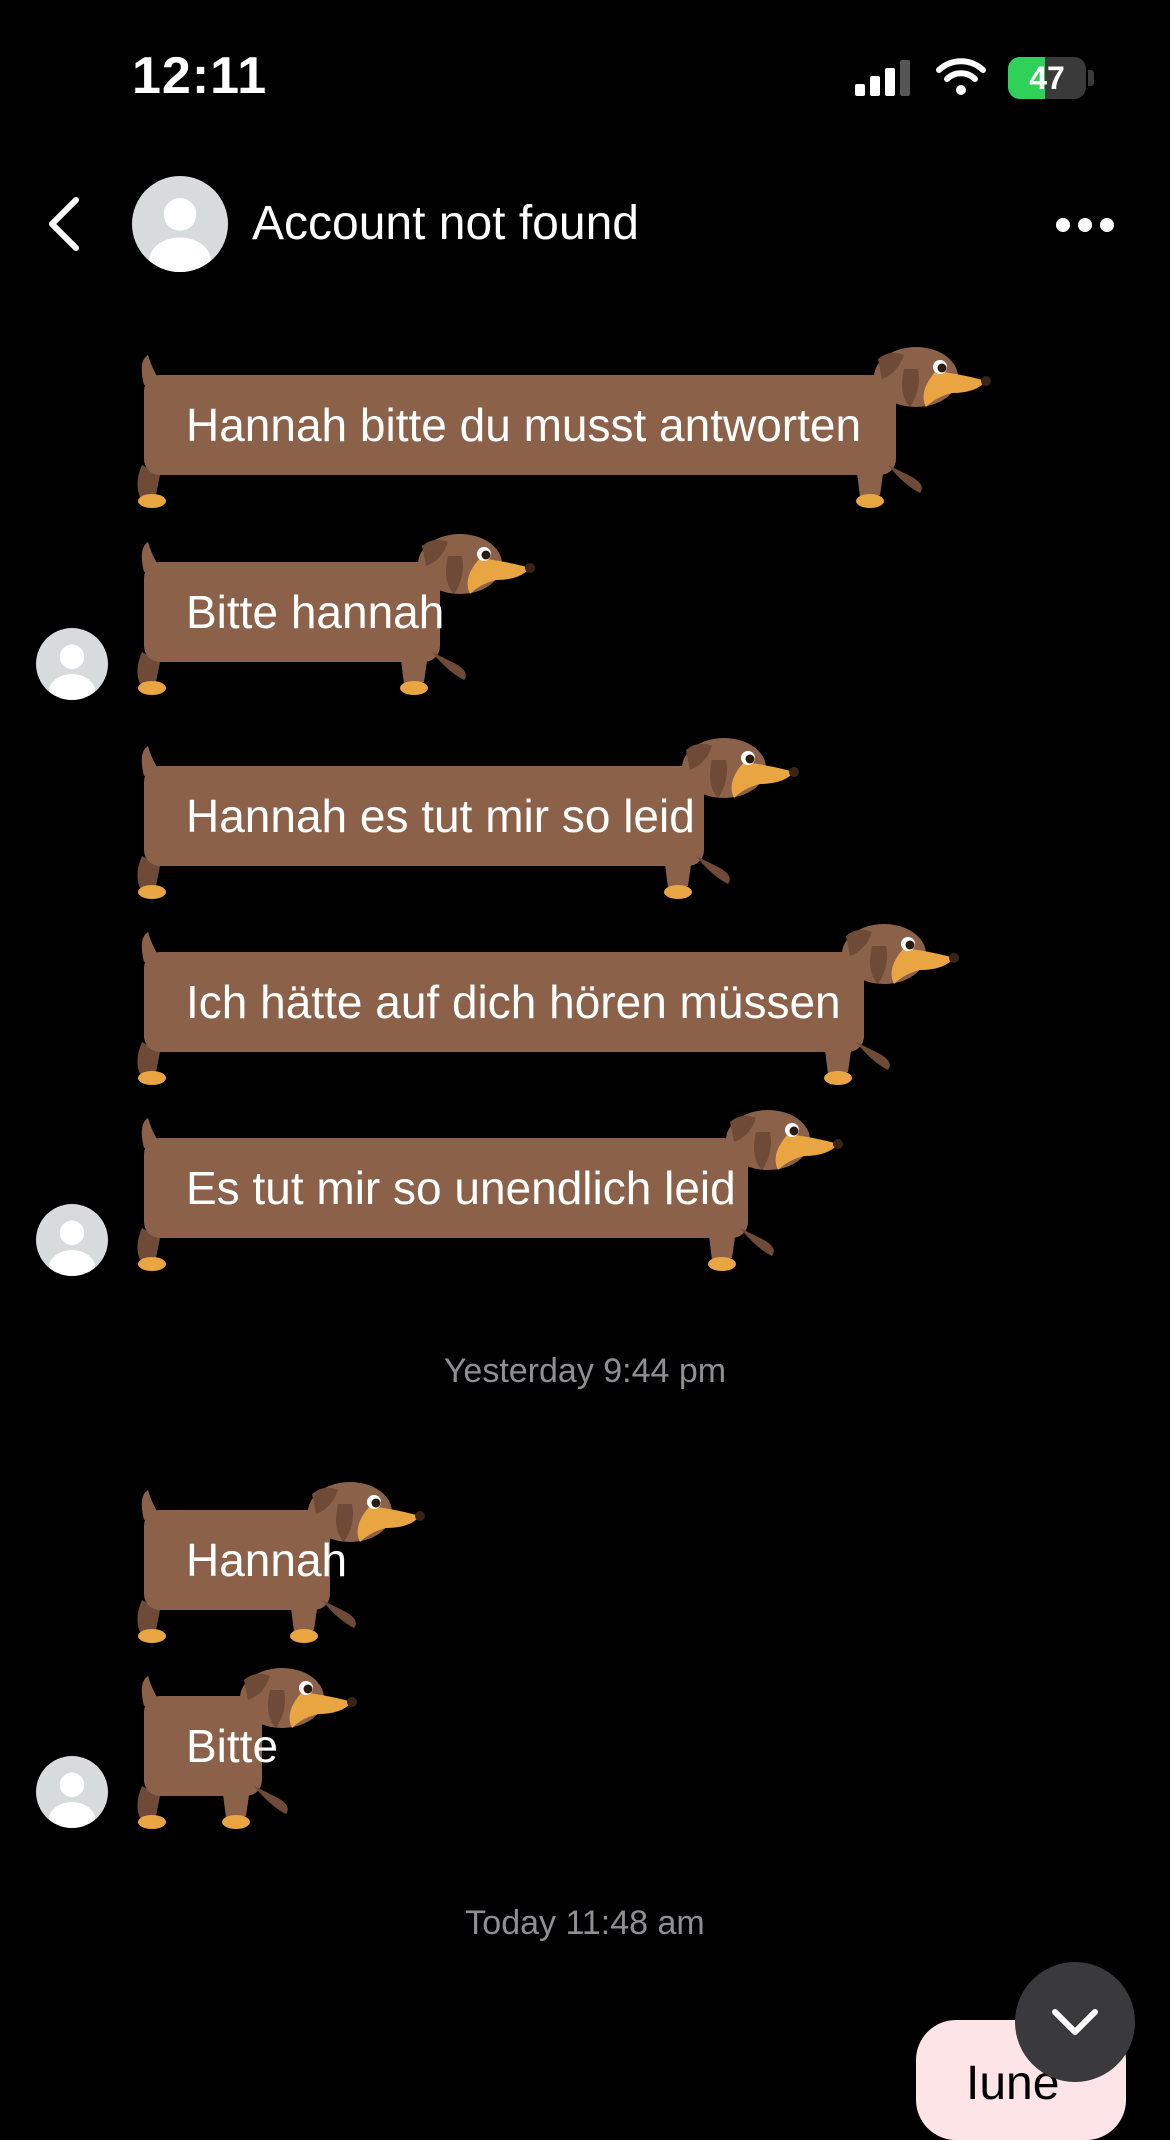 Image resolution: width=1170 pixels, height=2140 pixels. I want to click on message-bubble: Bitte hannah, so click(335, 612).